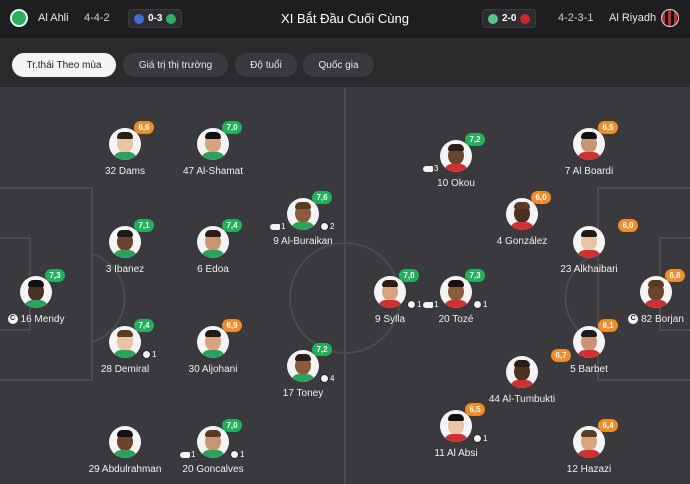 Image resolution: width=690 pixels, height=484 pixels. I want to click on player-home: 7,4 6 Edoa, so click(213, 247).